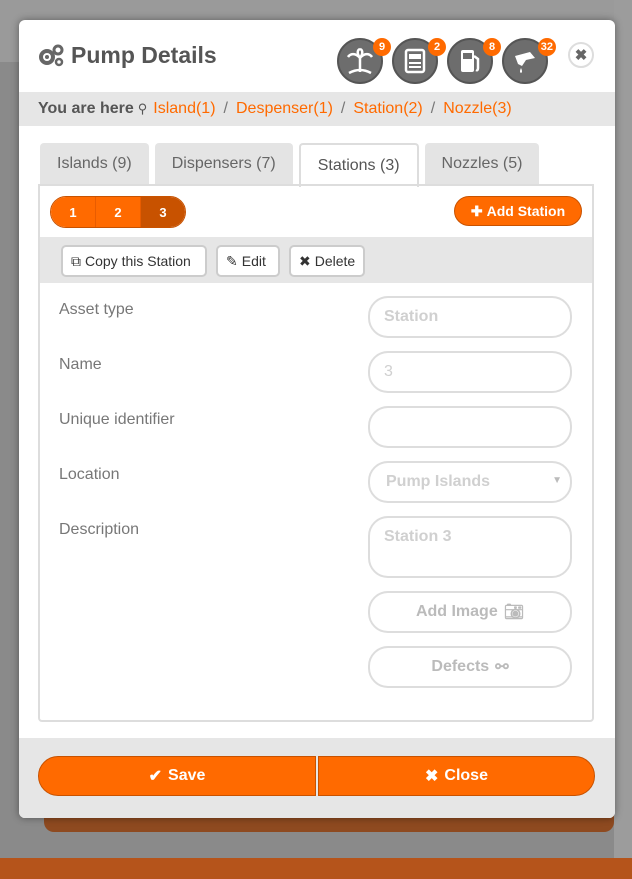 This screenshot has height=879, width=632. I want to click on page-2-button: 2, so click(118, 212).